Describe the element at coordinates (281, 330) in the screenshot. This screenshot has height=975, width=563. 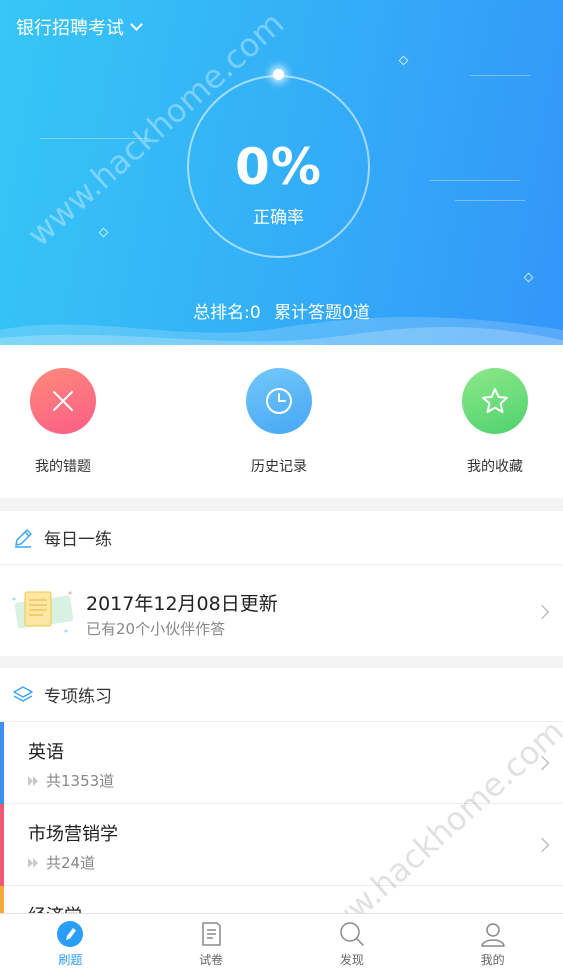
I see `wave-decoration` at that location.